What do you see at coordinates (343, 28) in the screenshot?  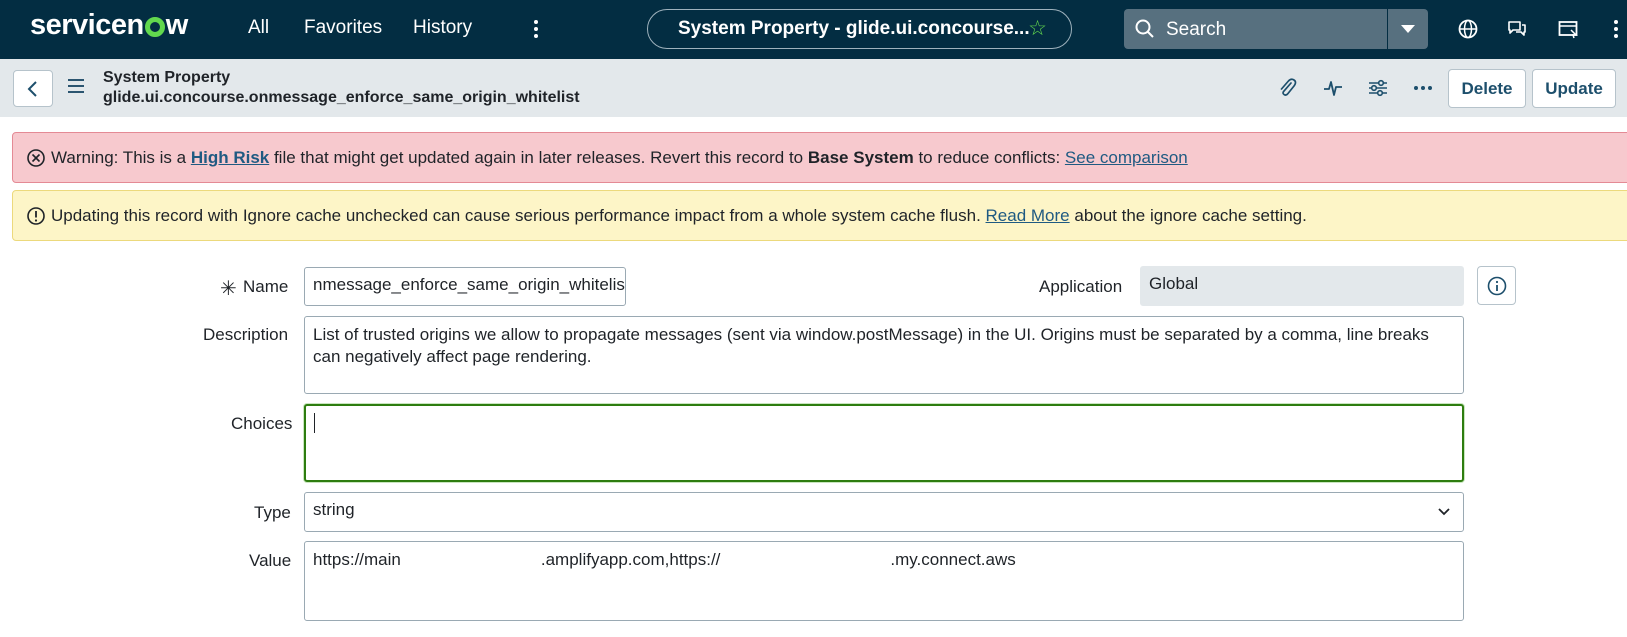 I see `nav-favorites: Favorites` at bounding box center [343, 28].